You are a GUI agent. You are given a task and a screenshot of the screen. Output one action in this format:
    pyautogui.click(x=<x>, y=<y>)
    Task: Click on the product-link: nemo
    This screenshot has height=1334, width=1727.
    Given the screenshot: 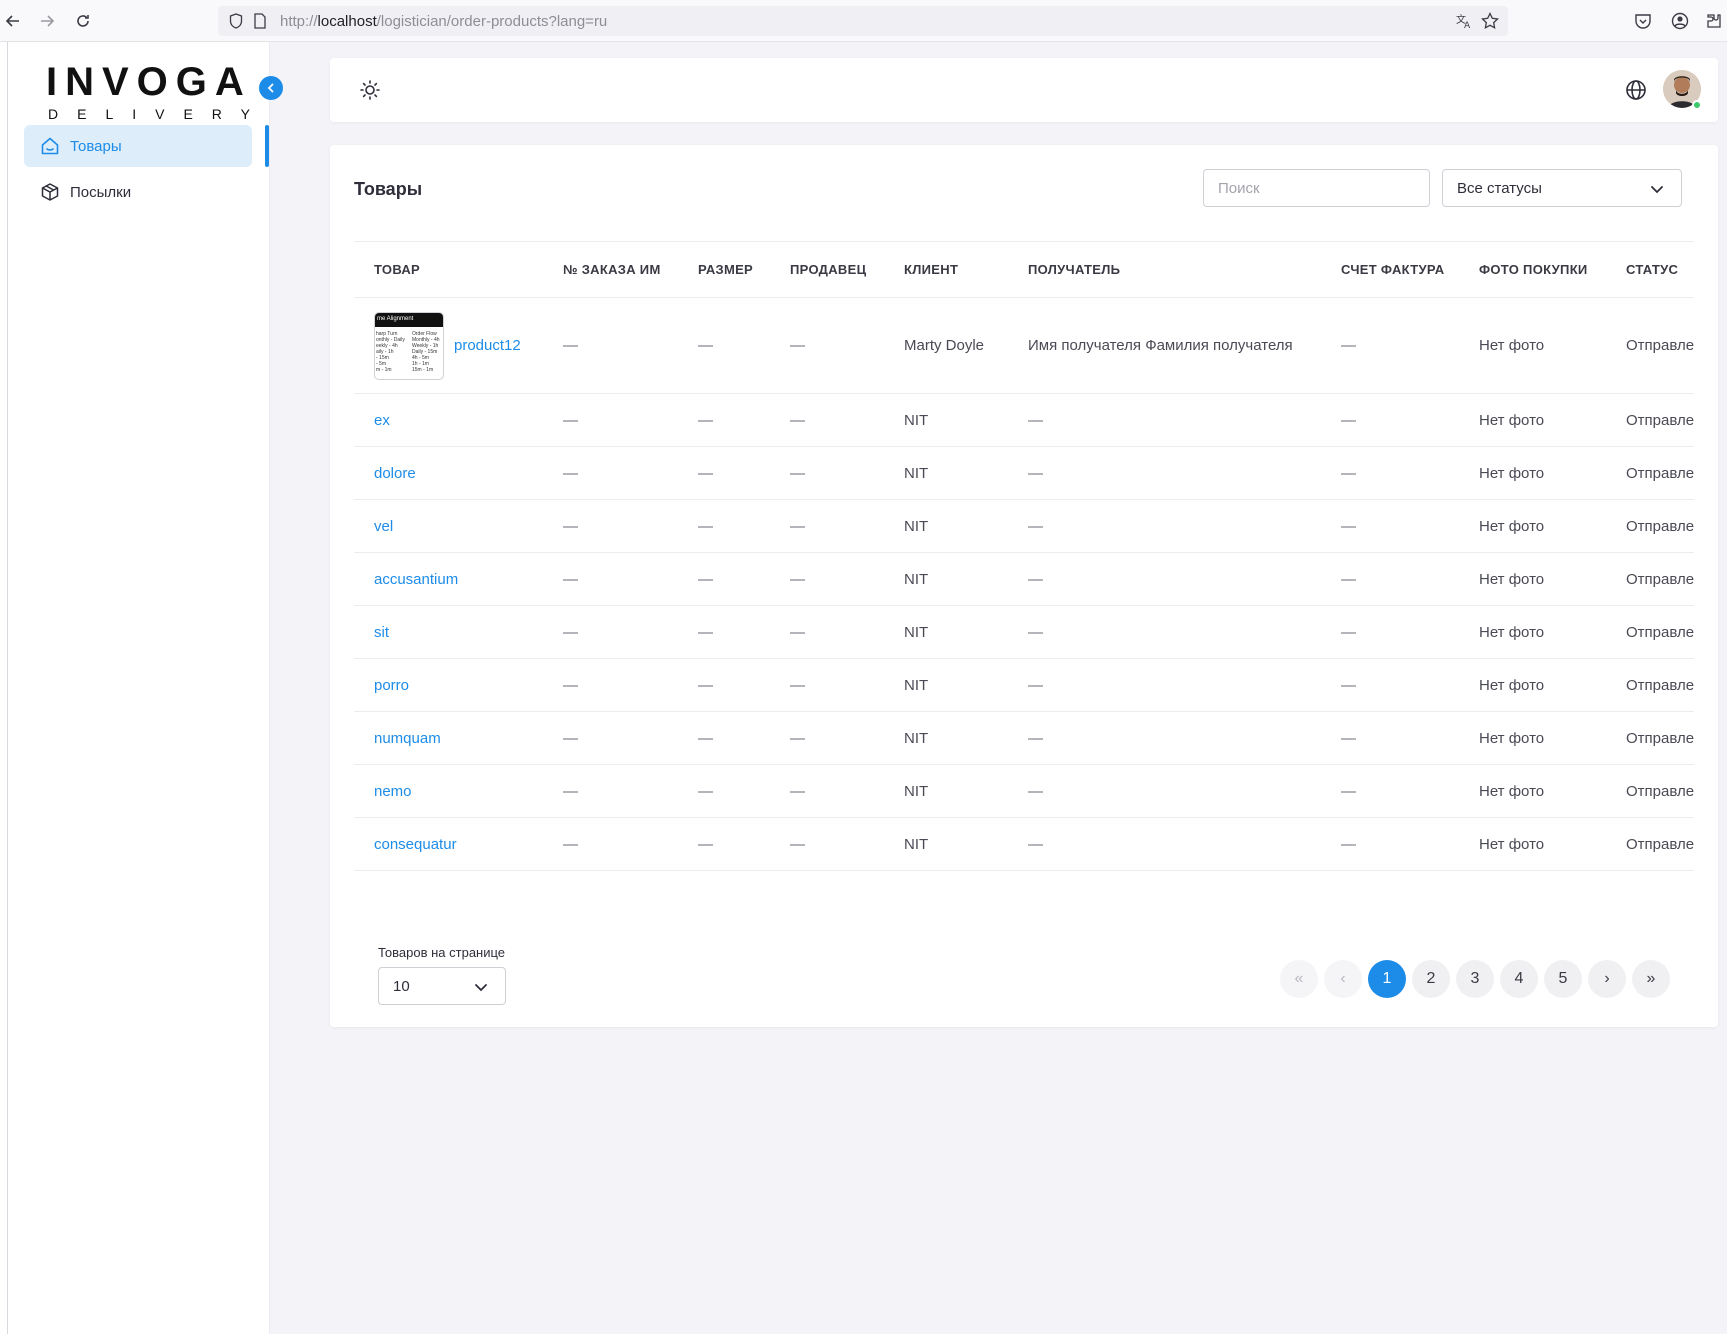 What is the action you would take?
    pyautogui.click(x=393, y=791)
    